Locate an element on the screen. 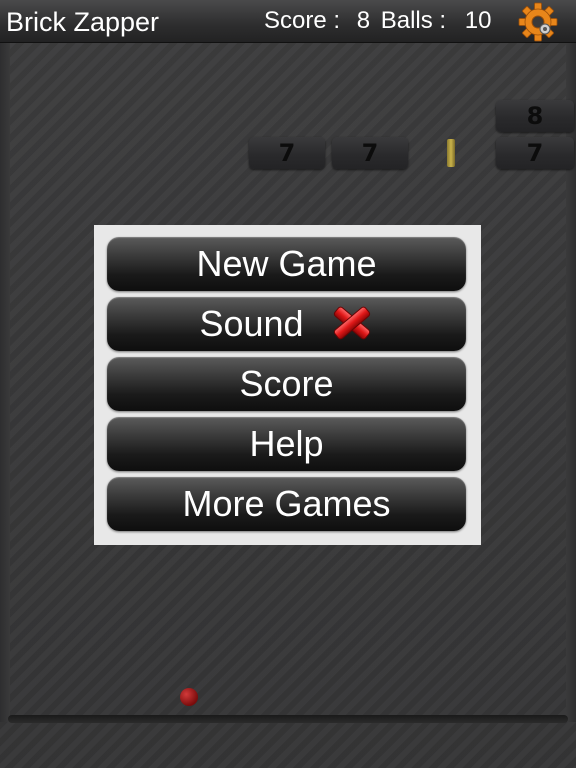 This screenshot has width=576, height=768. score-label: Score : is located at coordinates (302, 20).